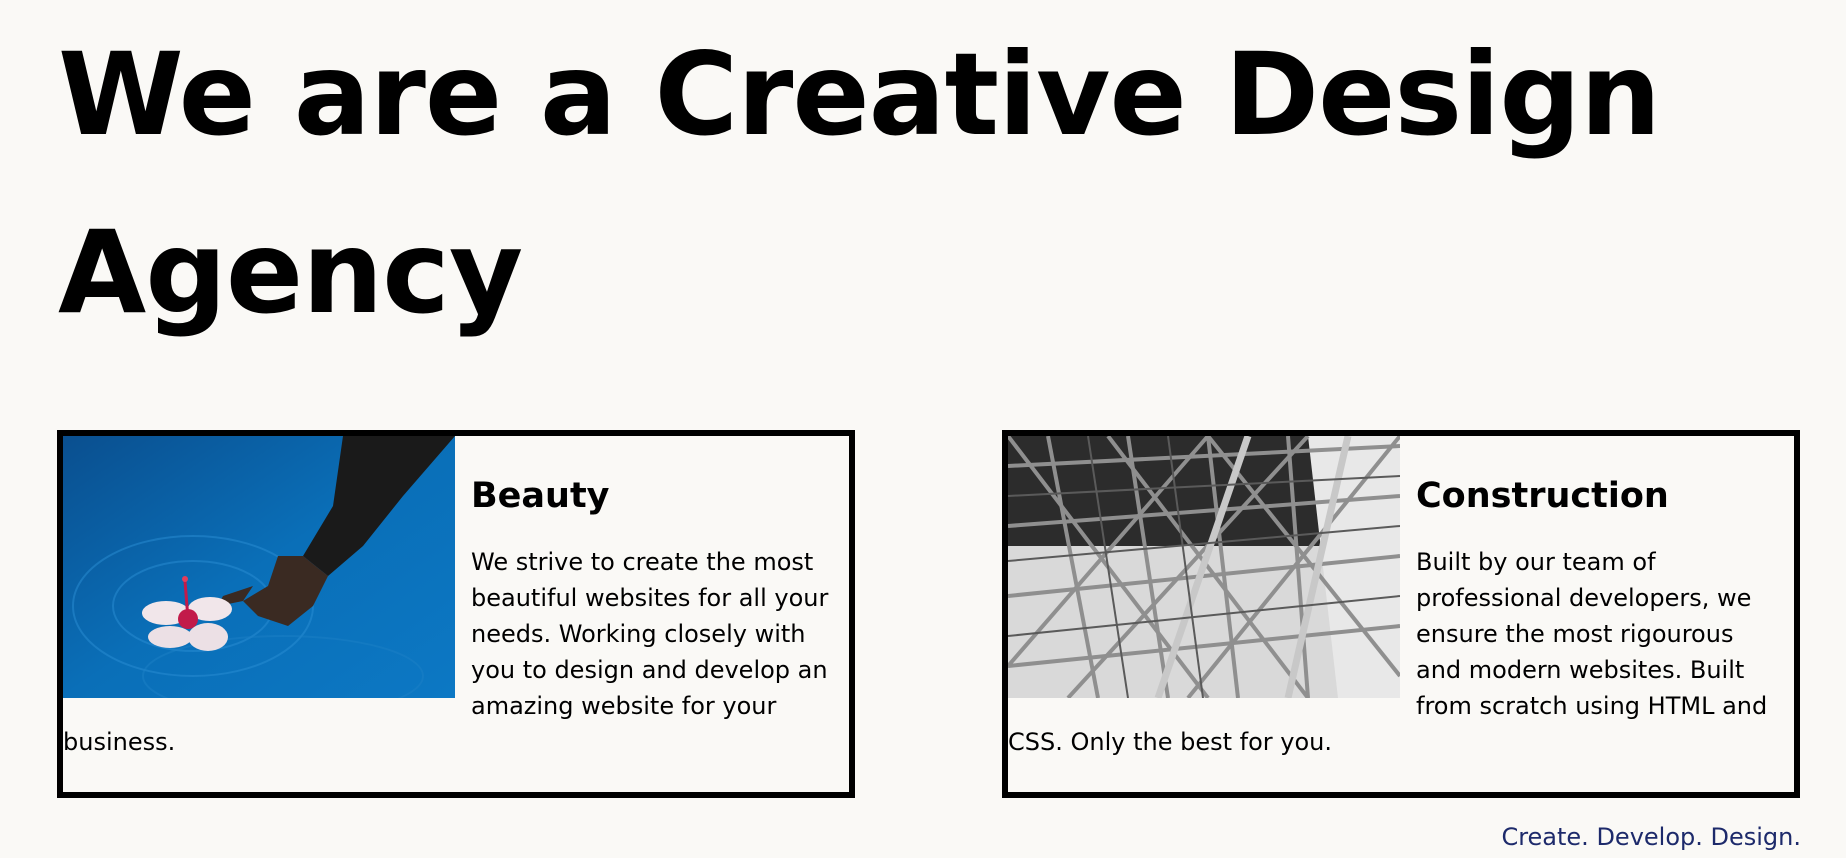 The height and width of the screenshot is (858, 1846). What do you see at coordinates (259, 567) in the screenshot?
I see `flower-in-water-photo` at bounding box center [259, 567].